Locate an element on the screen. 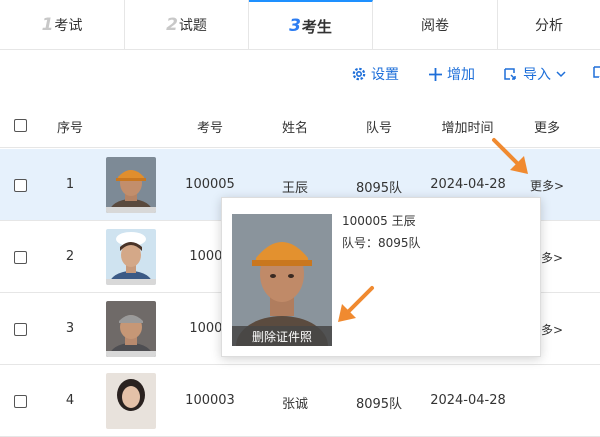 This screenshot has height=437, width=600. tab-candidates: 3 考生 is located at coordinates (311, 25).